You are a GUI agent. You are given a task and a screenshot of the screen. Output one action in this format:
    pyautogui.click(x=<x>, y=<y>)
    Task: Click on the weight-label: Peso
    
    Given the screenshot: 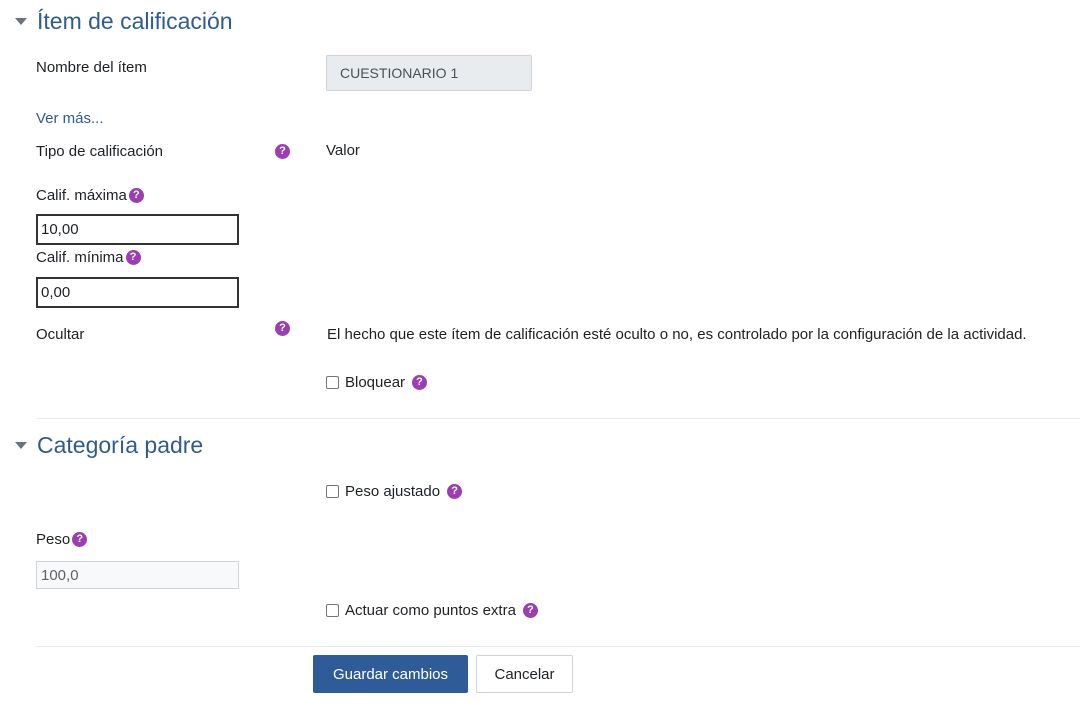 What is the action you would take?
    pyautogui.click(x=53, y=539)
    